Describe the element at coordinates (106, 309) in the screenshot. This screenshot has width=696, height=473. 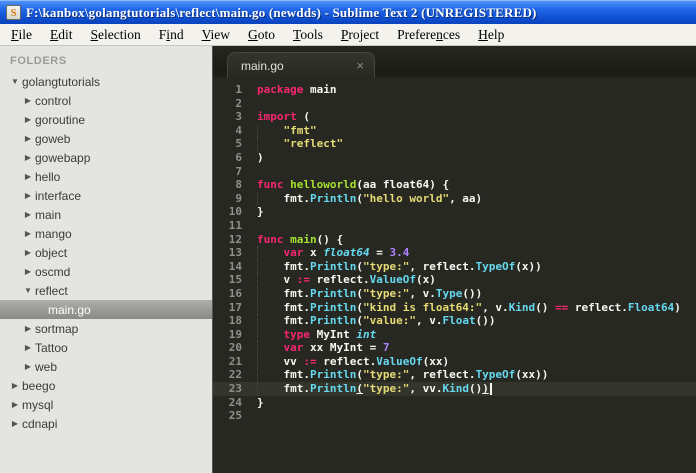
I see `file-item-main.go: main.go` at that location.